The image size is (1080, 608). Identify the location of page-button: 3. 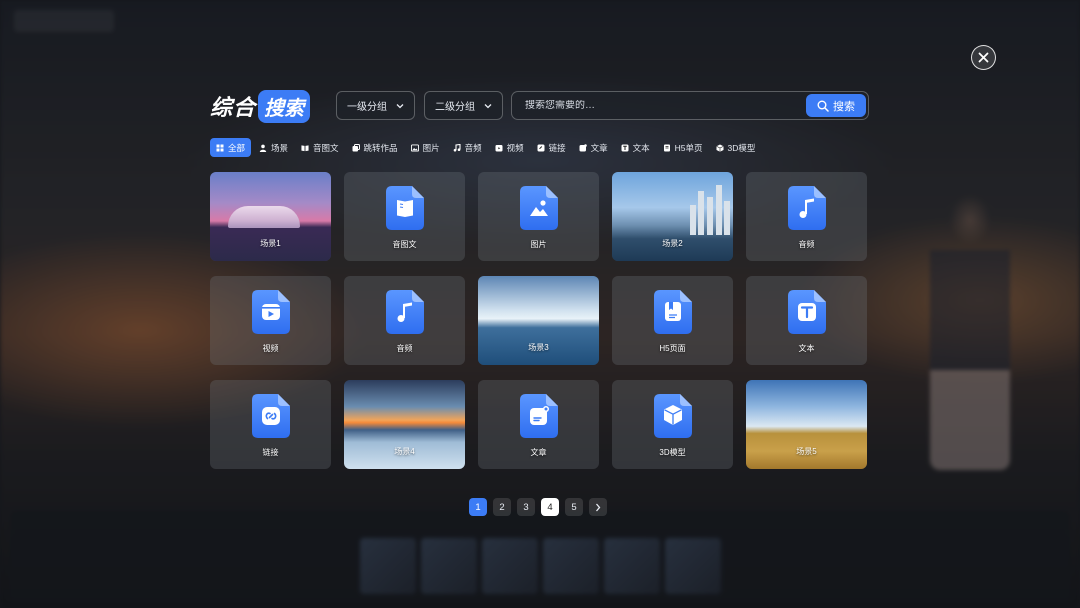
(526, 507).